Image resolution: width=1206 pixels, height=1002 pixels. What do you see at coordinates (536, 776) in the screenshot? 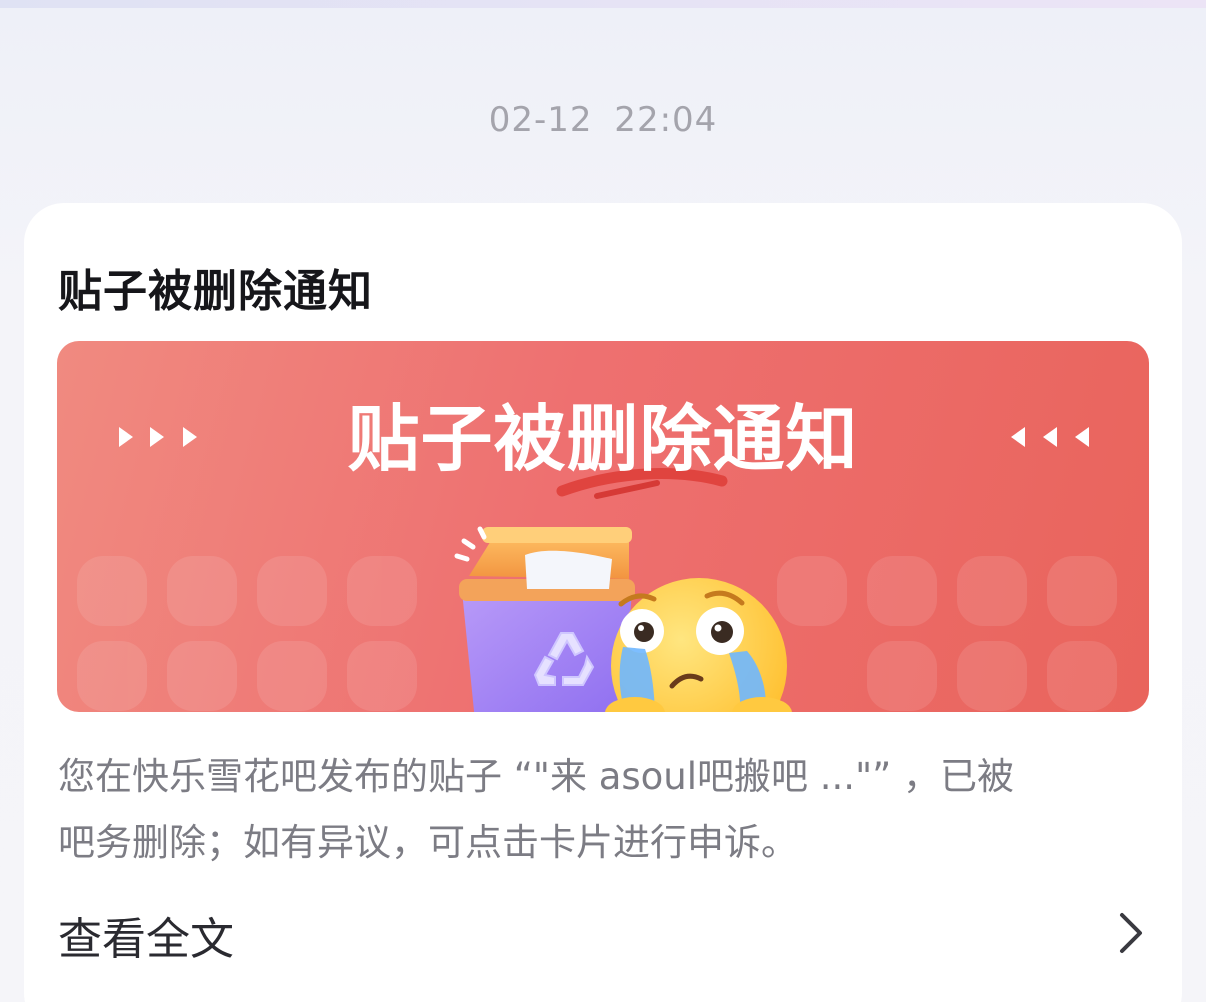
I see `message-line-1: 您在快乐雪花吧发布的贴子 “"来 asoul吧搬吧 ..."” ，已被` at bounding box center [536, 776].